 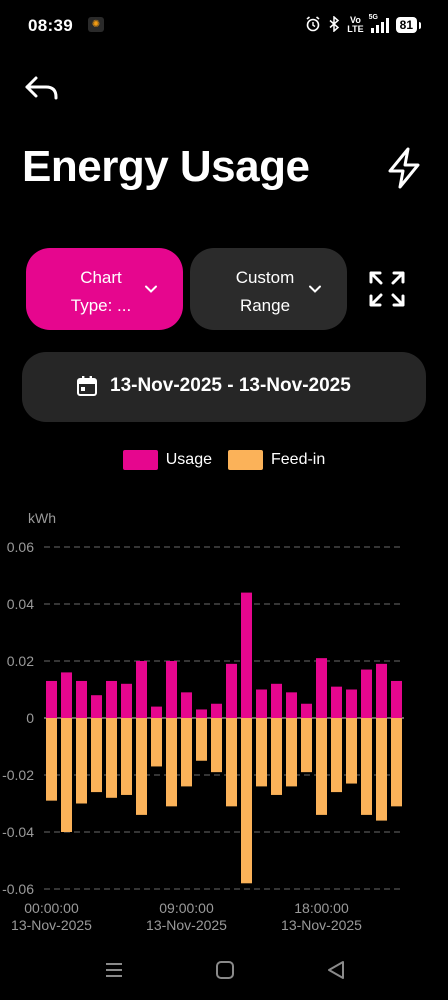 I want to click on page-title: Energy Usage, so click(x=166, y=166).